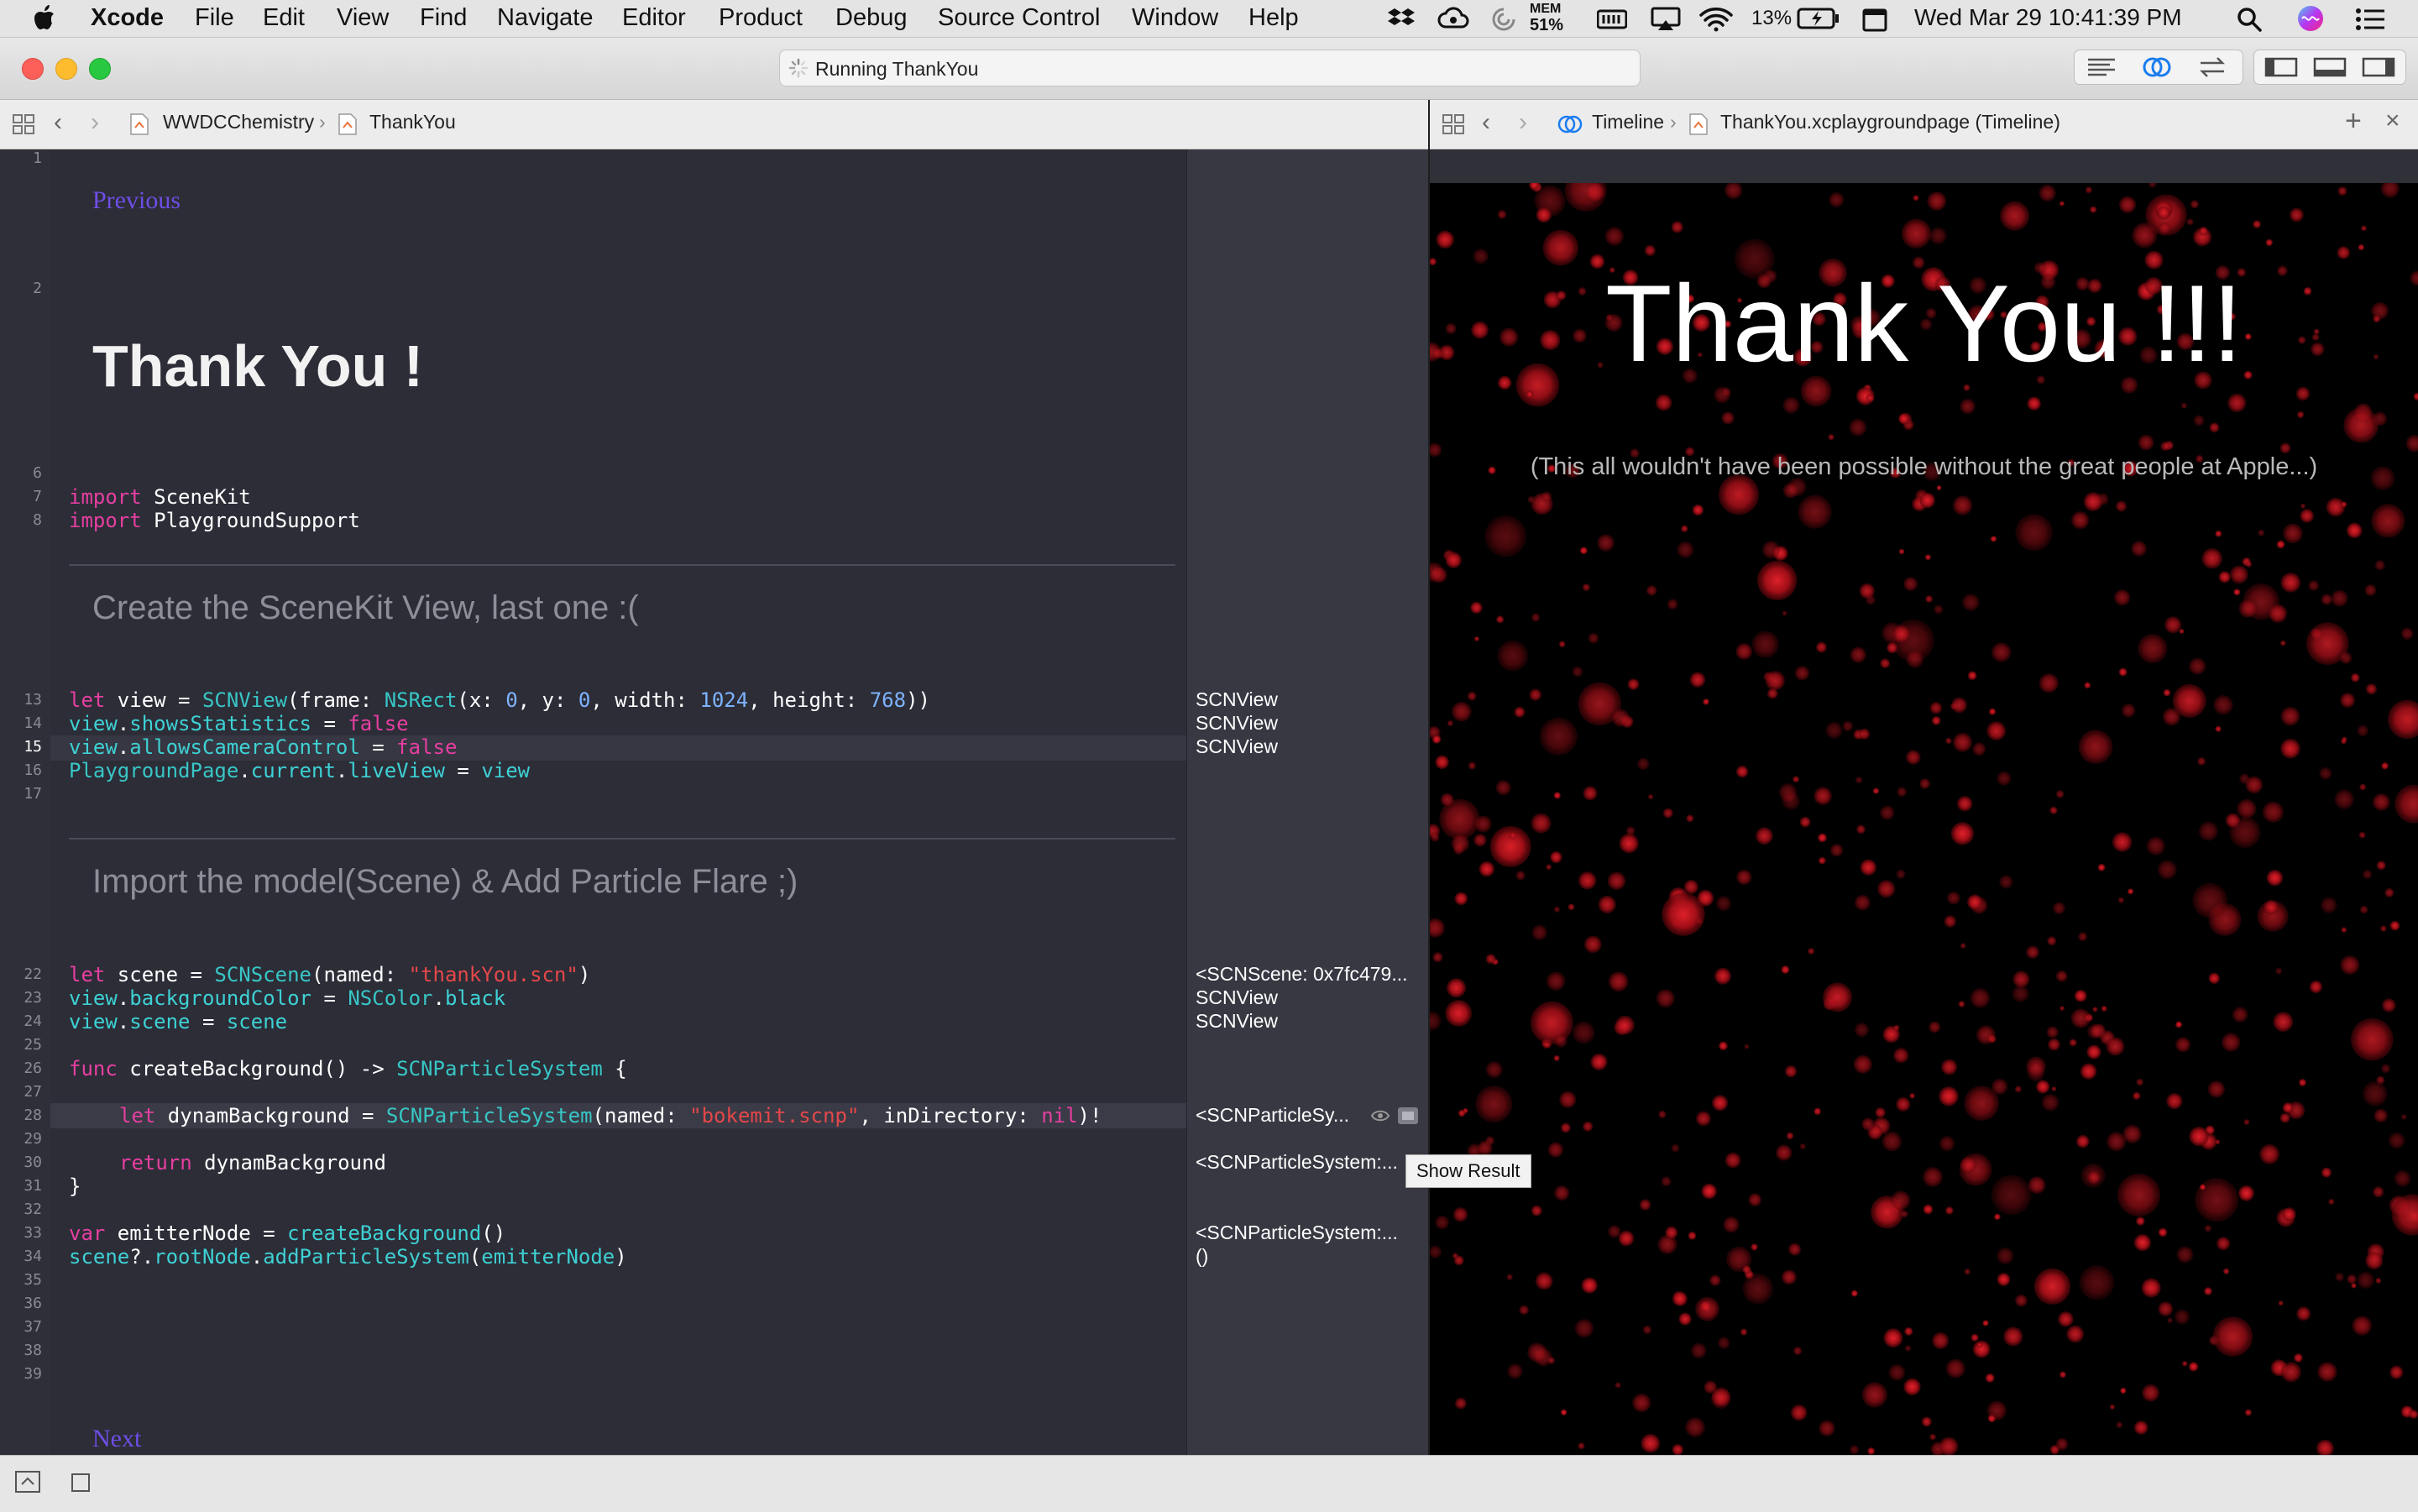 The height and width of the screenshot is (1512, 2418). What do you see at coordinates (2353, 121) in the screenshot?
I see `add-assistant-icon: +` at bounding box center [2353, 121].